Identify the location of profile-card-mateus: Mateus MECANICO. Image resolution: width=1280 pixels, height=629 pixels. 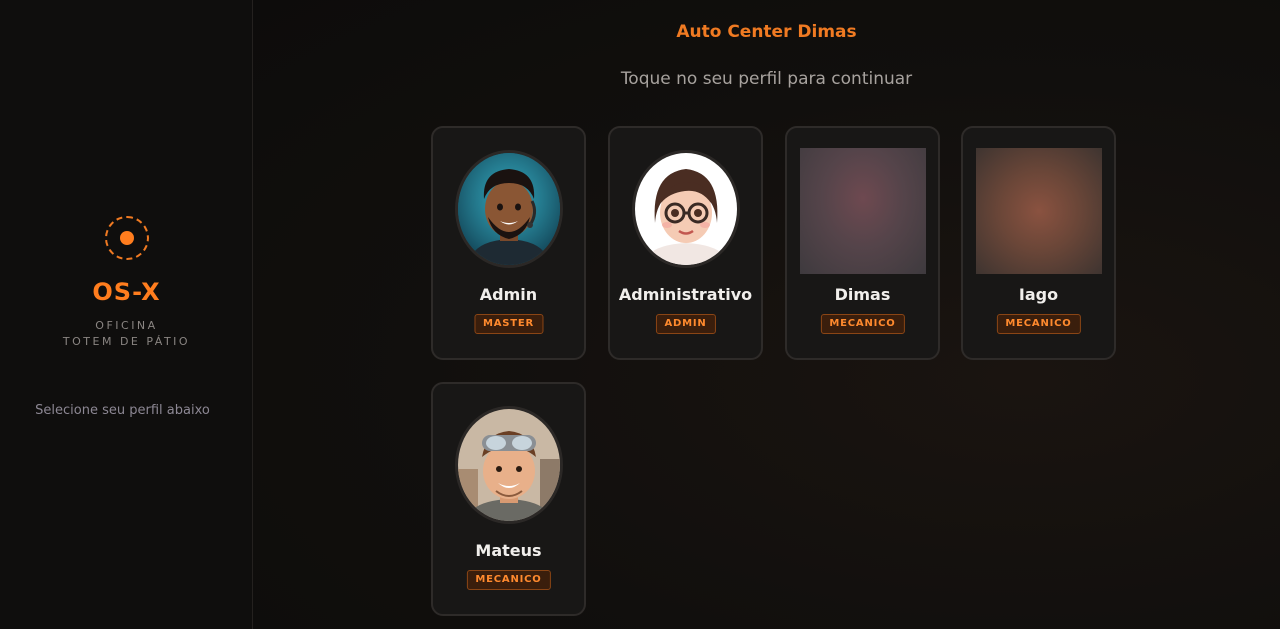
(508, 499).